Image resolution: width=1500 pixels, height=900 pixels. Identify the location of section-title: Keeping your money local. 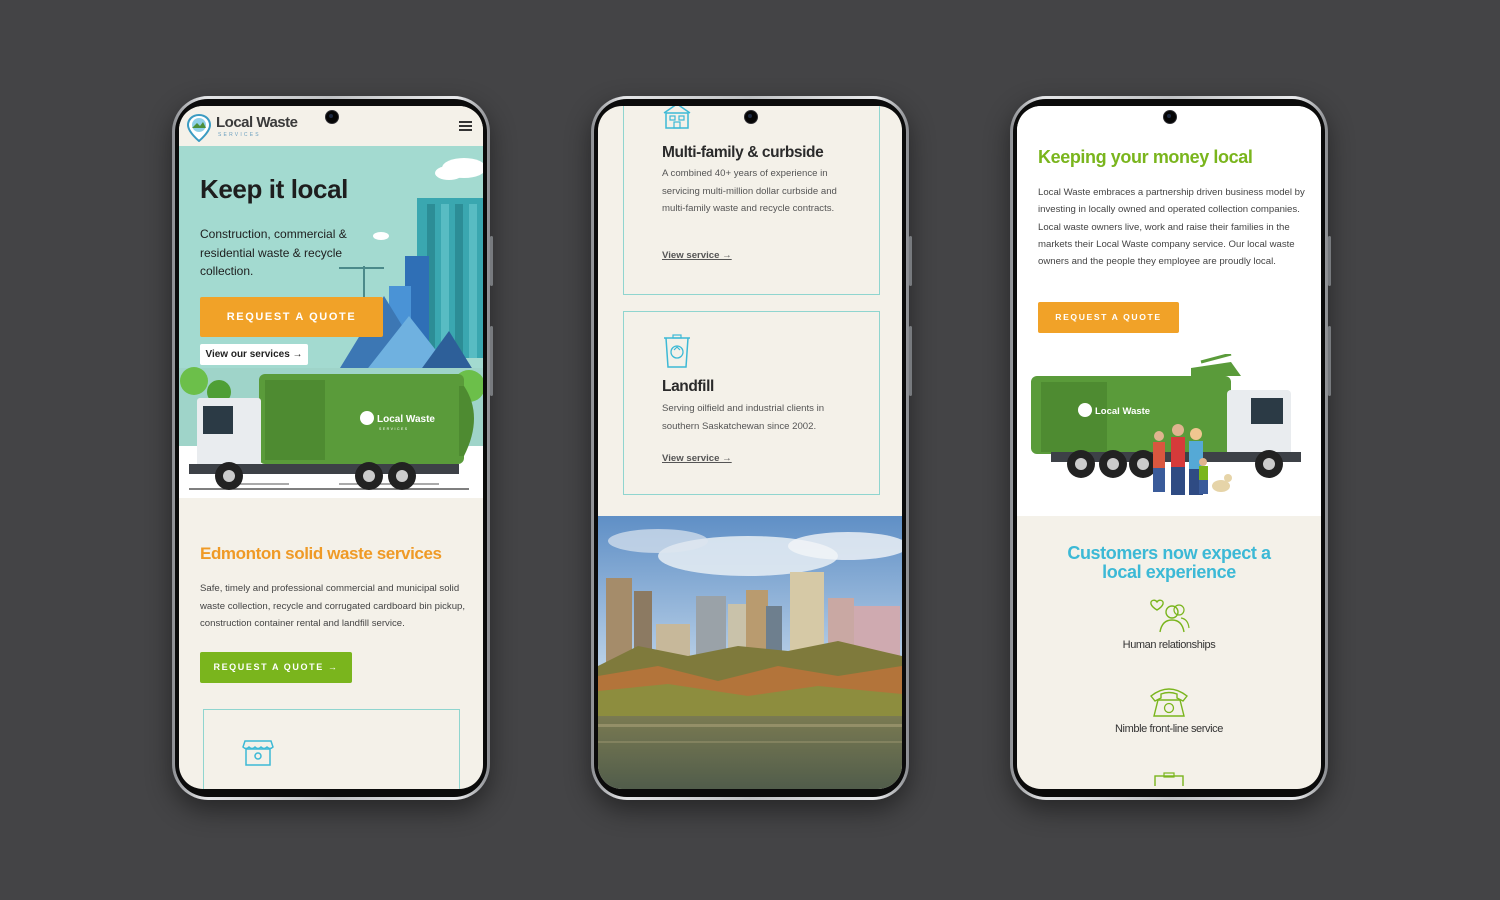
(1145, 157).